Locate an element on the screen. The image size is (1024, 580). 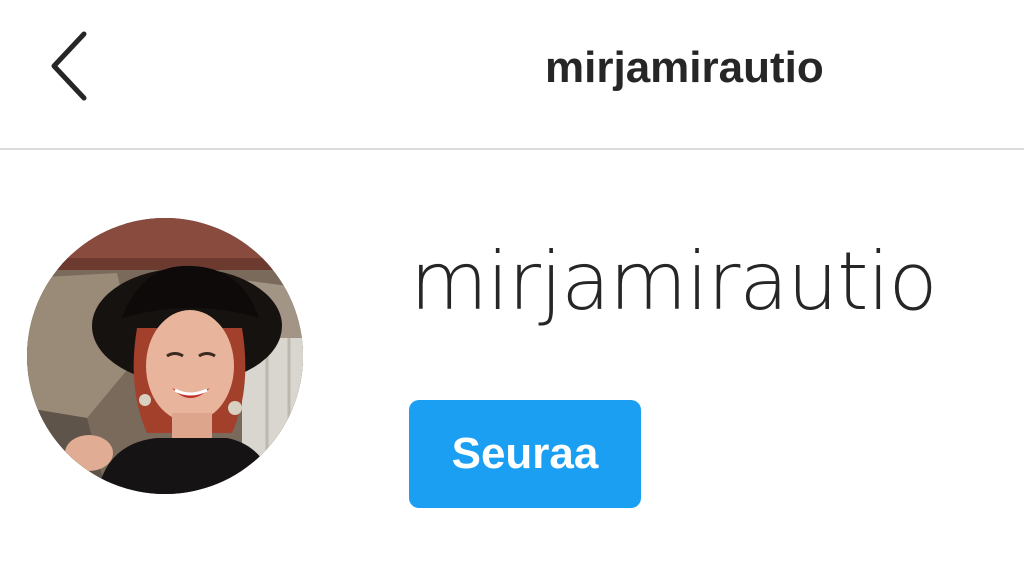
profile-username: mirjamirautio is located at coordinates (674, 281).